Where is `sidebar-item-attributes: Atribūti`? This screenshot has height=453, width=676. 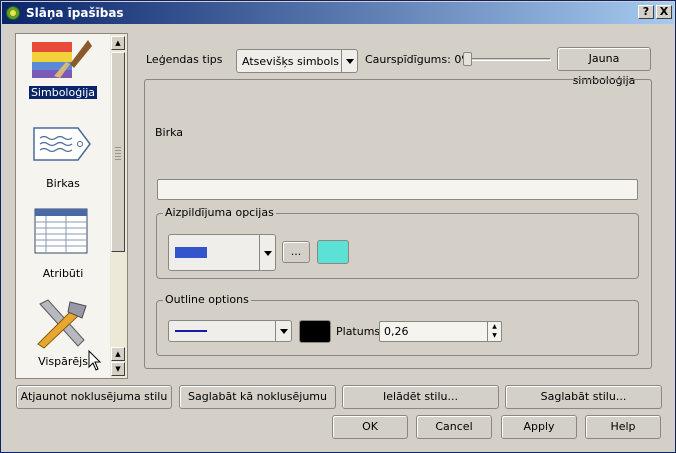 sidebar-item-attributes: Atribūti is located at coordinates (63, 243).